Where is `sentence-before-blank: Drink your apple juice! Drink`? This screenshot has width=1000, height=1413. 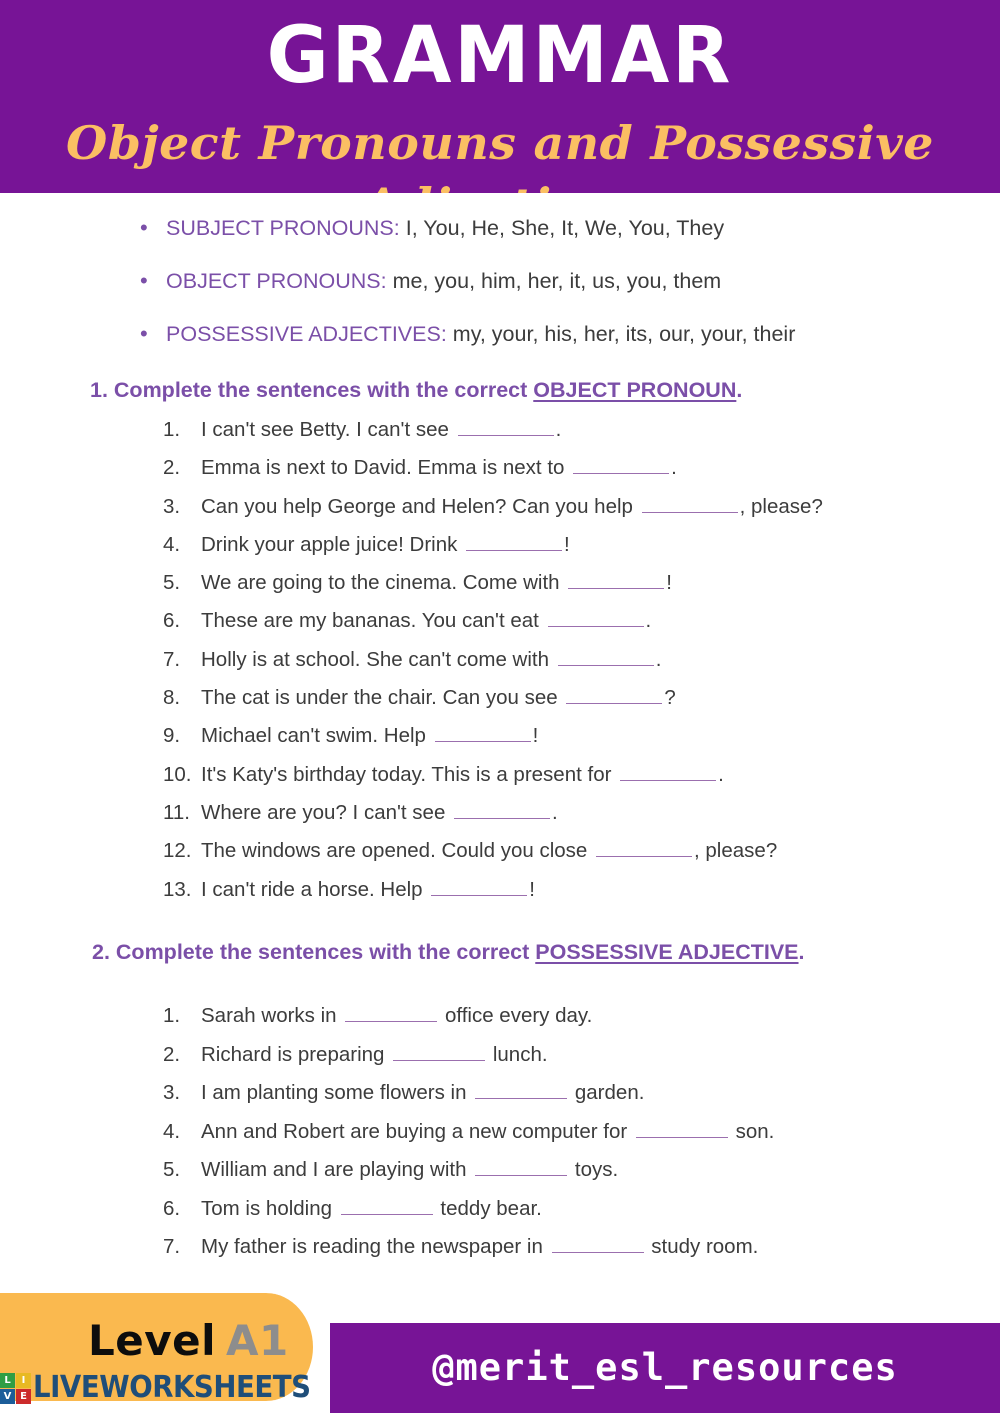 sentence-before-blank: Drink your apple juice! Drink is located at coordinates (332, 544).